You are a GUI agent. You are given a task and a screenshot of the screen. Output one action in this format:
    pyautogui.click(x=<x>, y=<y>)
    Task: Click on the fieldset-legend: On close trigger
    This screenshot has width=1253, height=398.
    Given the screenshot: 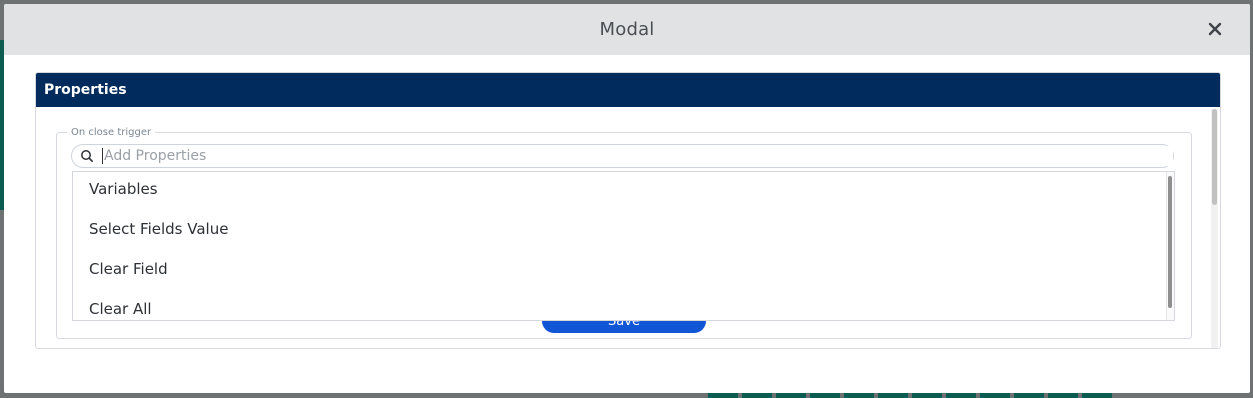 What is the action you would take?
    pyautogui.click(x=111, y=132)
    